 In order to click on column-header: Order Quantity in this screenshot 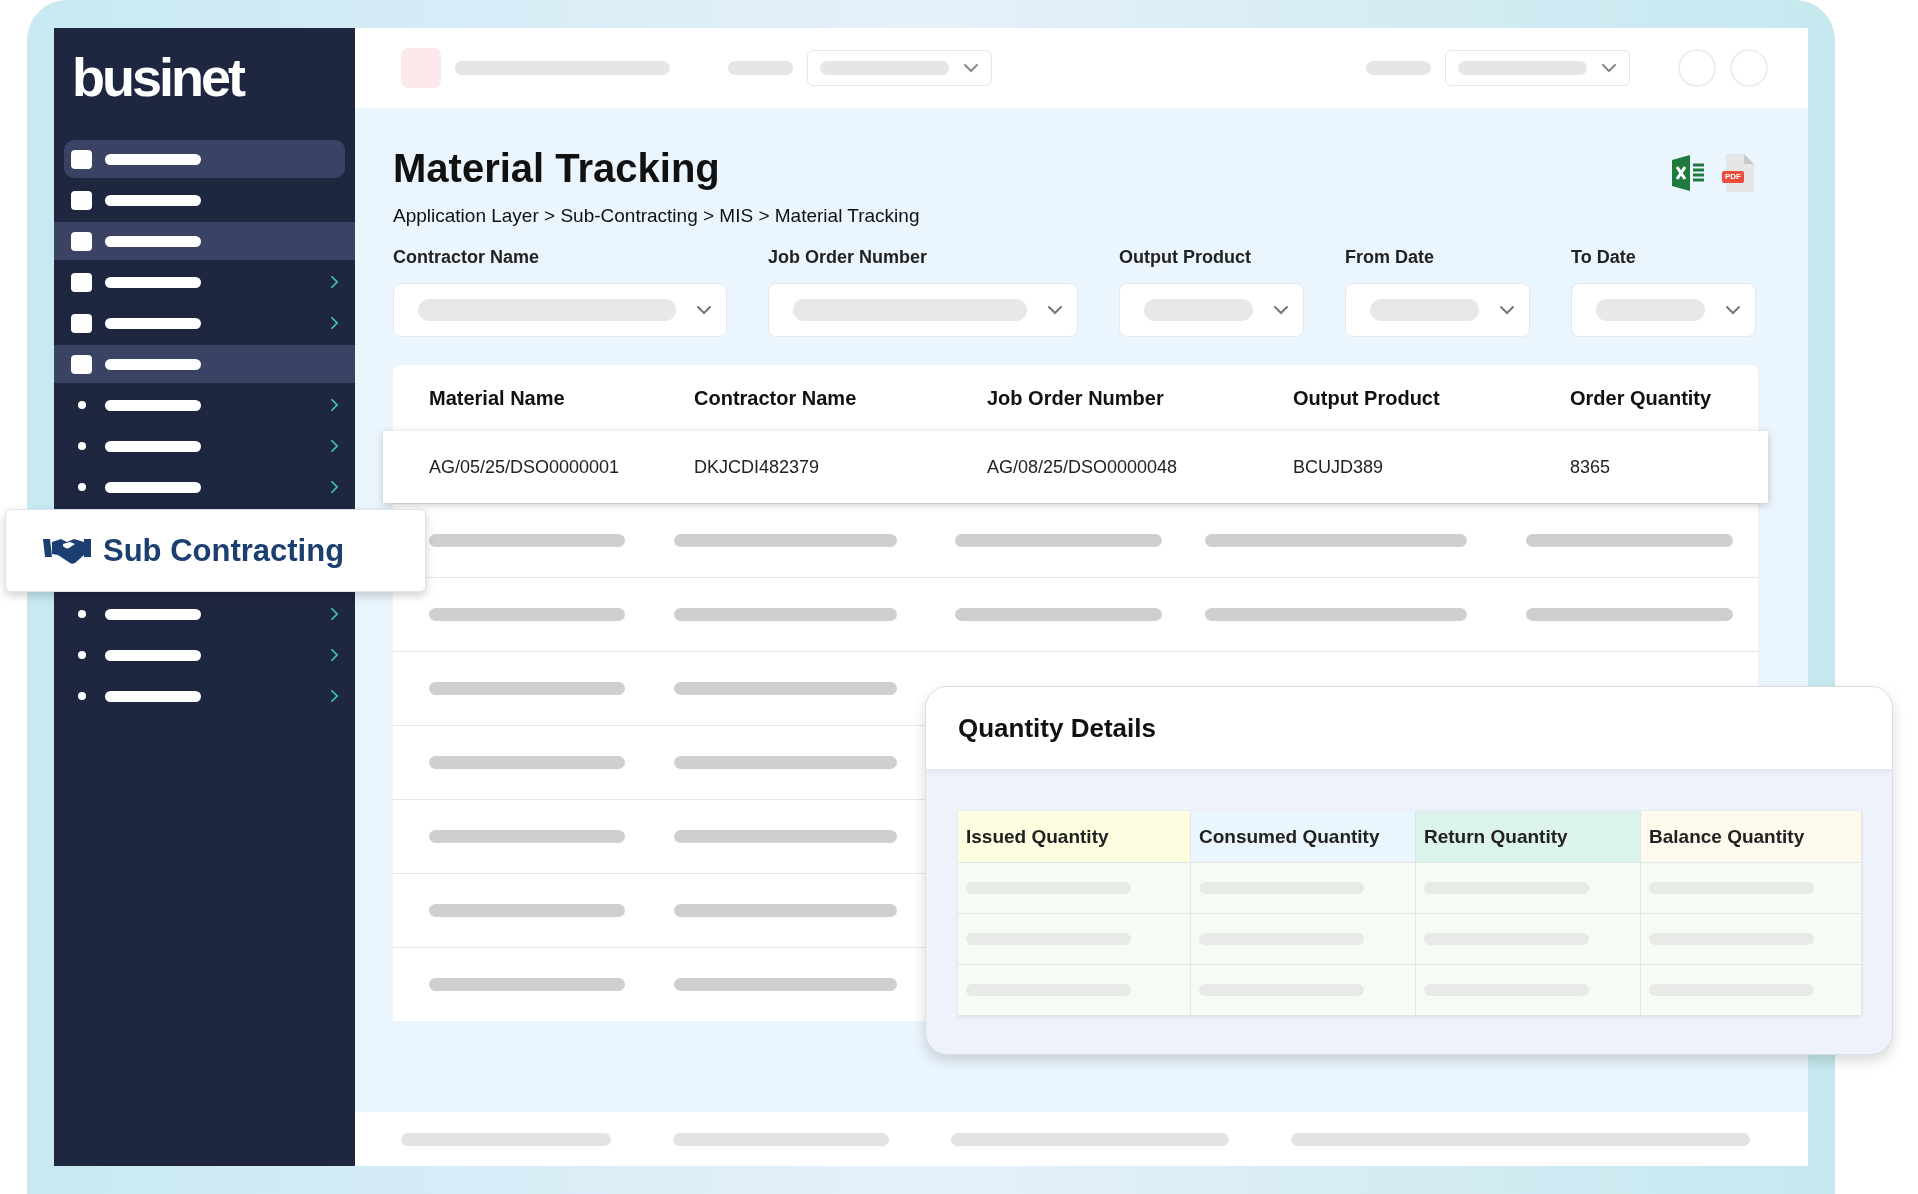, I will do `click(1641, 398)`.